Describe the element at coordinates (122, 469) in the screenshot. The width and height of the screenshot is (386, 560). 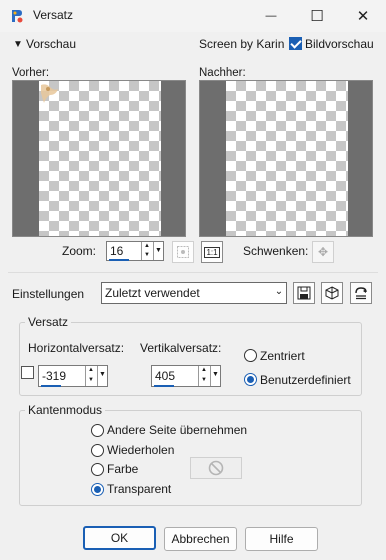
I see `edge-label-color: Farbe` at that location.